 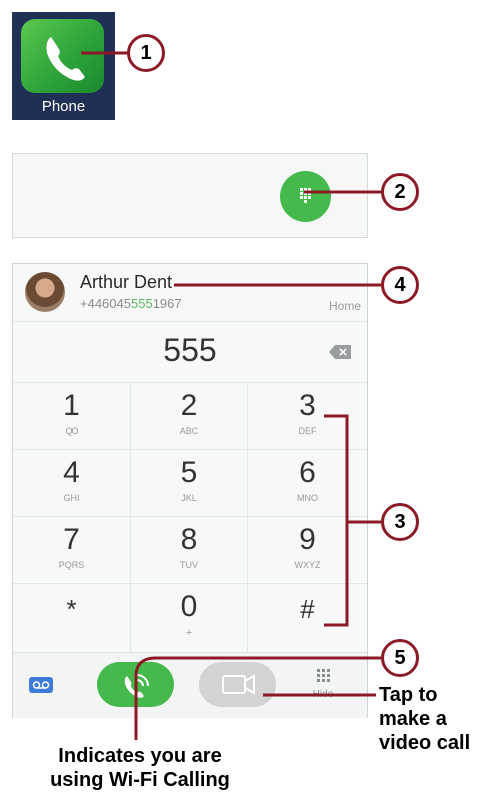 What do you see at coordinates (425, 743) in the screenshot?
I see `caption-line: video call` at bounding box center [425, 743].